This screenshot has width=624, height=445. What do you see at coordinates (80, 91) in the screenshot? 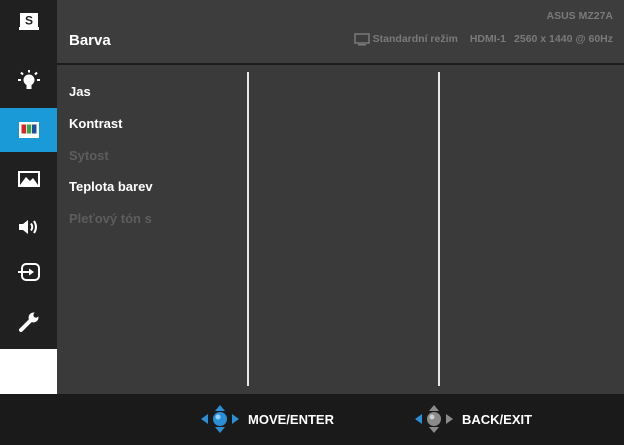
I see `menu-item-jas: Jas` at bounding box center [80, 91].